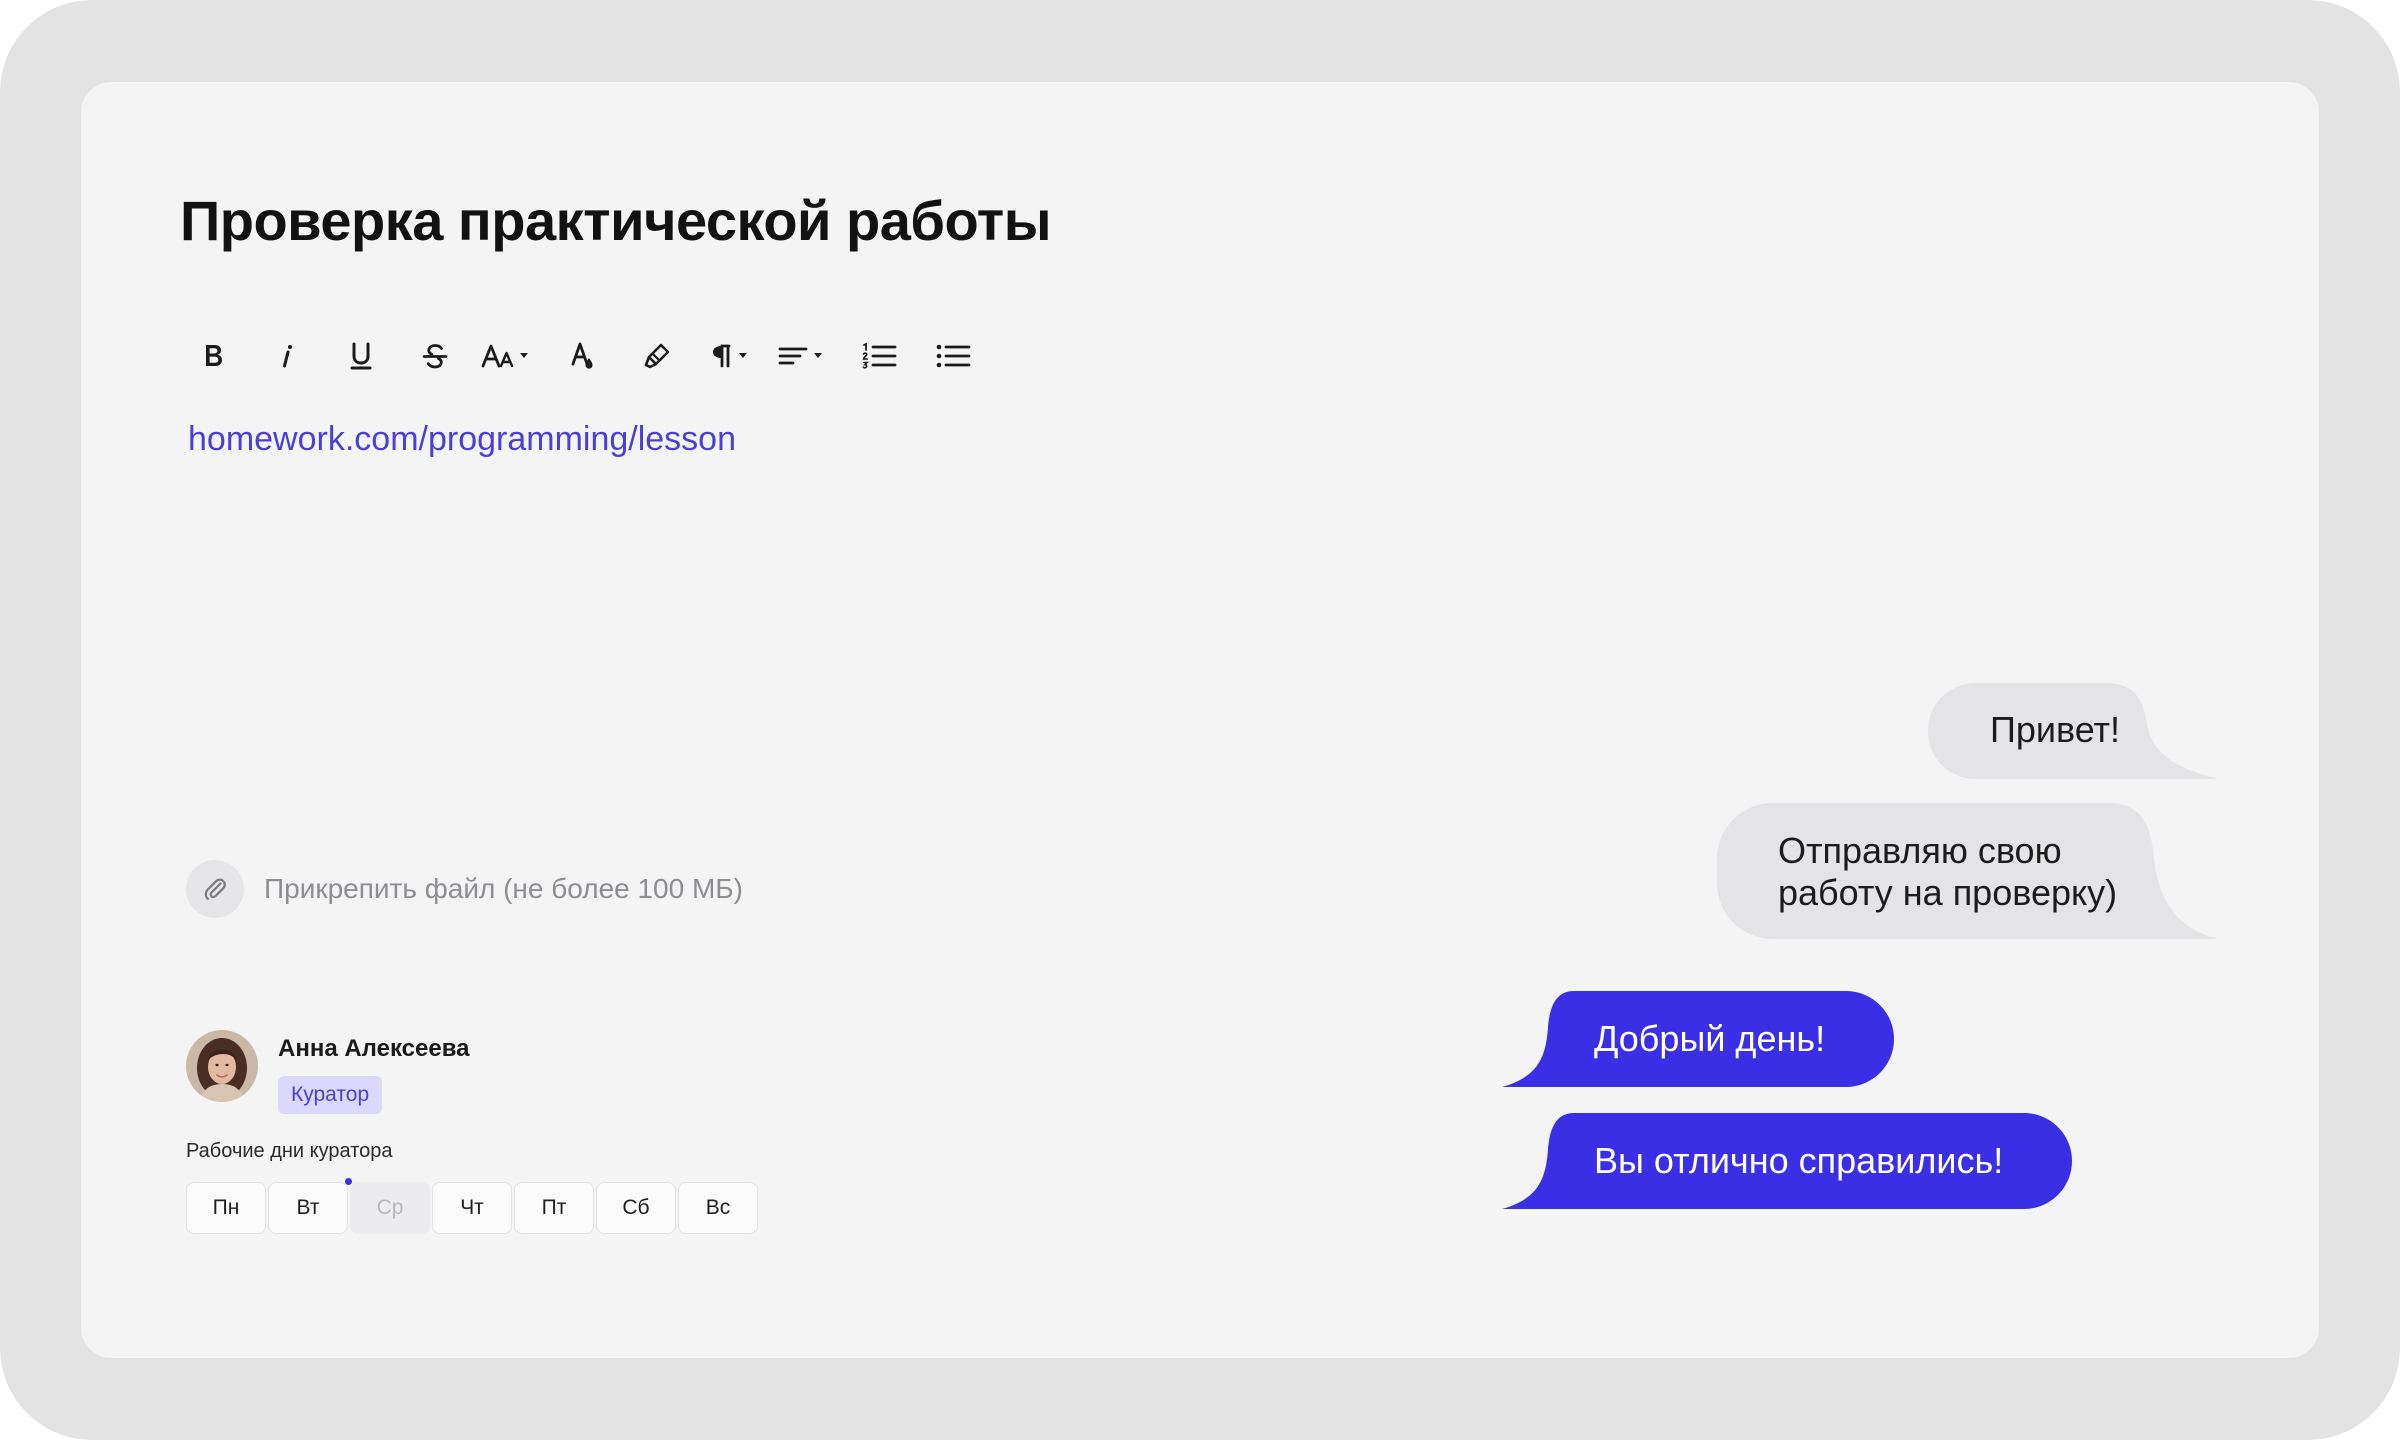 The height and width of the screenshot is (1440, 2400). What do you see at coordinates (2055, 729) in the screenshot?
I see `chat-message-text: Привет!` at bounding box center [2055, 729].